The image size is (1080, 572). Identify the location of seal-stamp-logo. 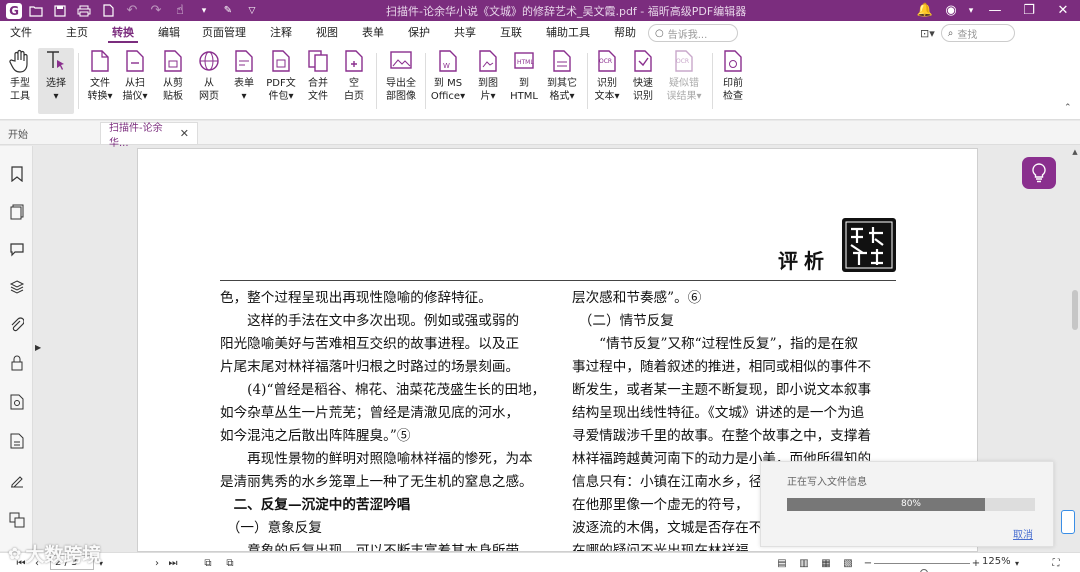
(869, 245).